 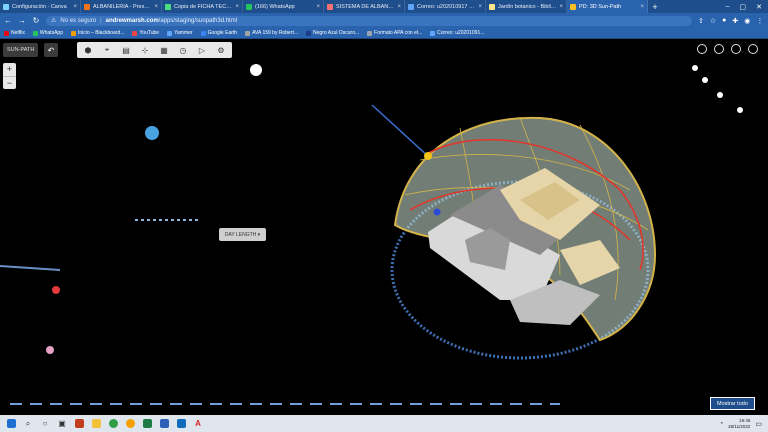 What do you see at coordinates (218, 33) in the screenshot?
I see `bookmark-item: Google Earth` at bounding box center [218, 33].